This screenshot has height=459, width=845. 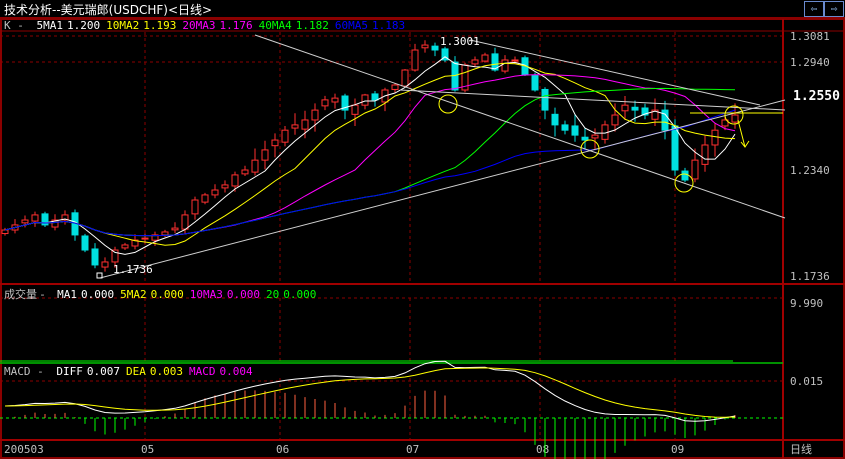 What do you see at coordinates (147, 449) in the screenshot?
I see `x-tick-label: 05` at bounding box center [147, 449].